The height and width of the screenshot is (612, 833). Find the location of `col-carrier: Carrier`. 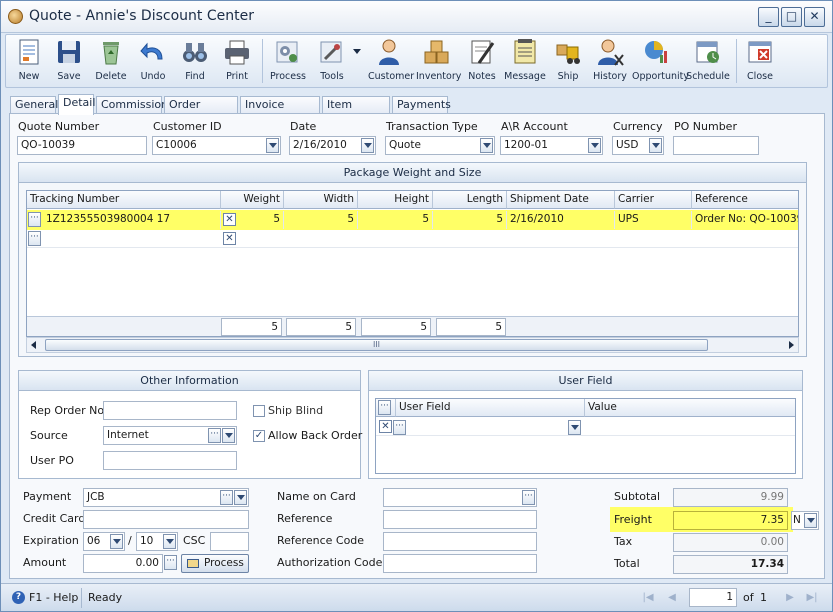

col-carrier: Carrier is located at coordinates (653, 200).